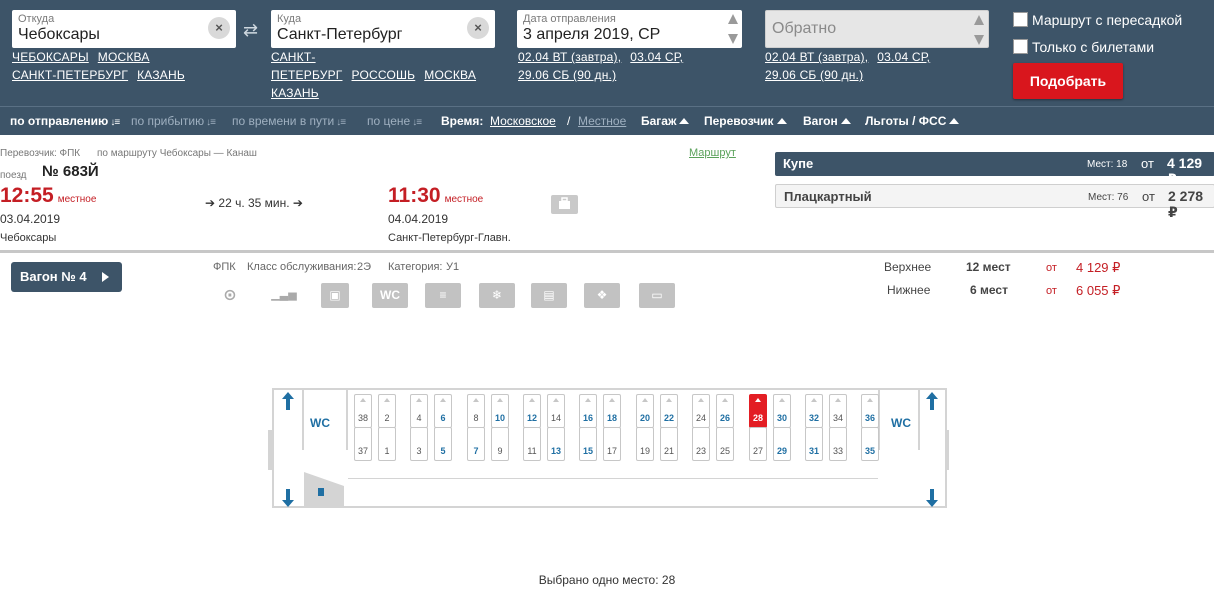 Image resolution: width=1214 pixels, height=599 pixels. What do you see at coordinates (870, 444) in the screenshot?
I see `seat-35: 35` at bounding box center [870, 444].